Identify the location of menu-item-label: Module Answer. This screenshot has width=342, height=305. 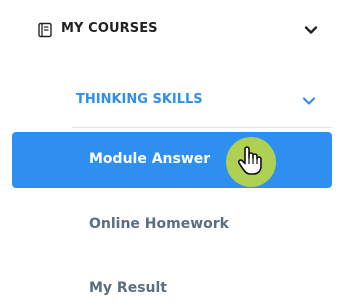
(150, 159).